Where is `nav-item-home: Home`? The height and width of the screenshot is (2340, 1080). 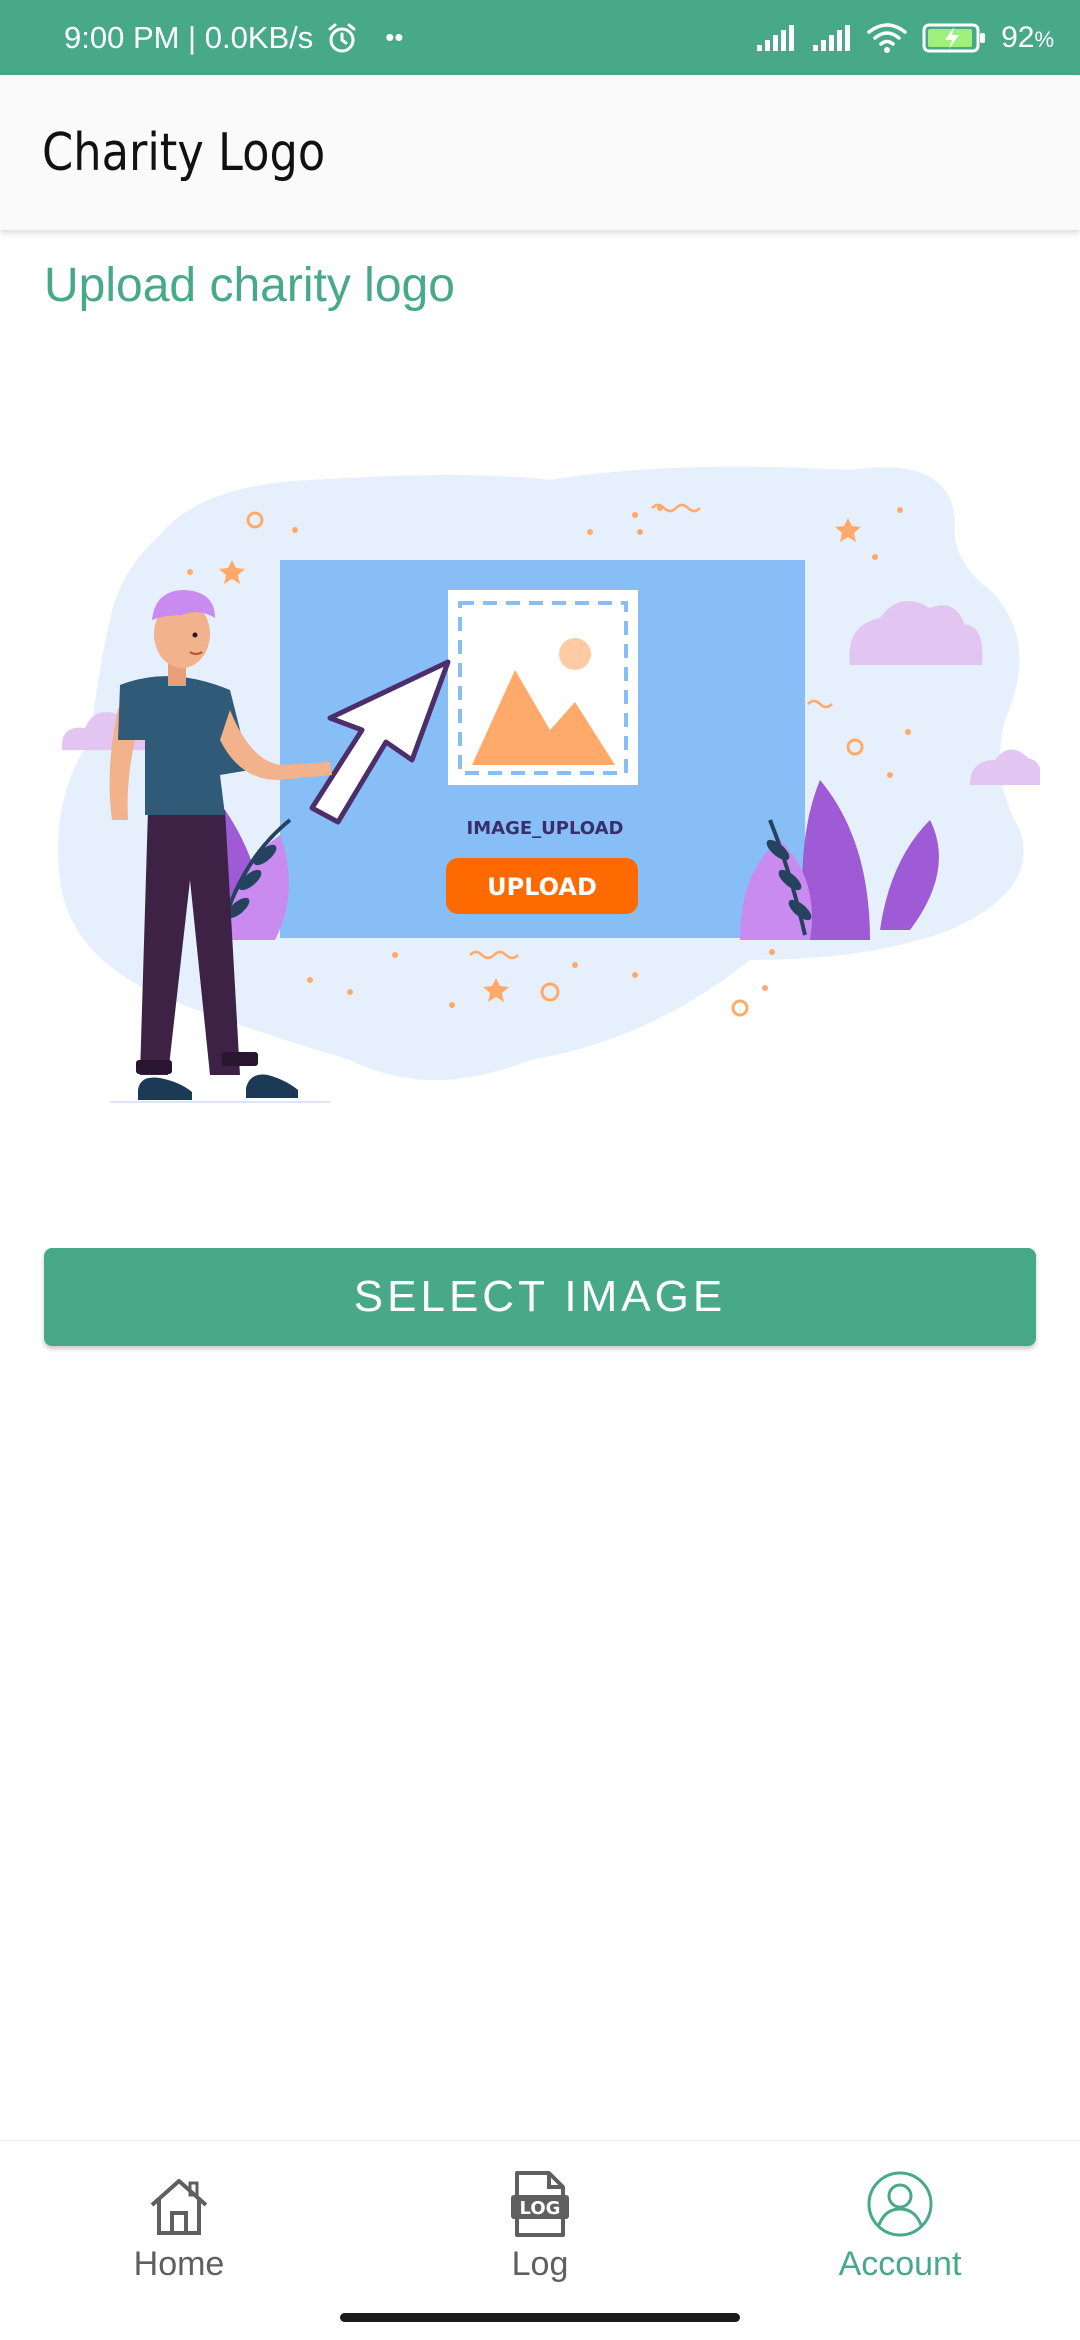
nav-item-home: Home is located at coordinates (179, 2228).